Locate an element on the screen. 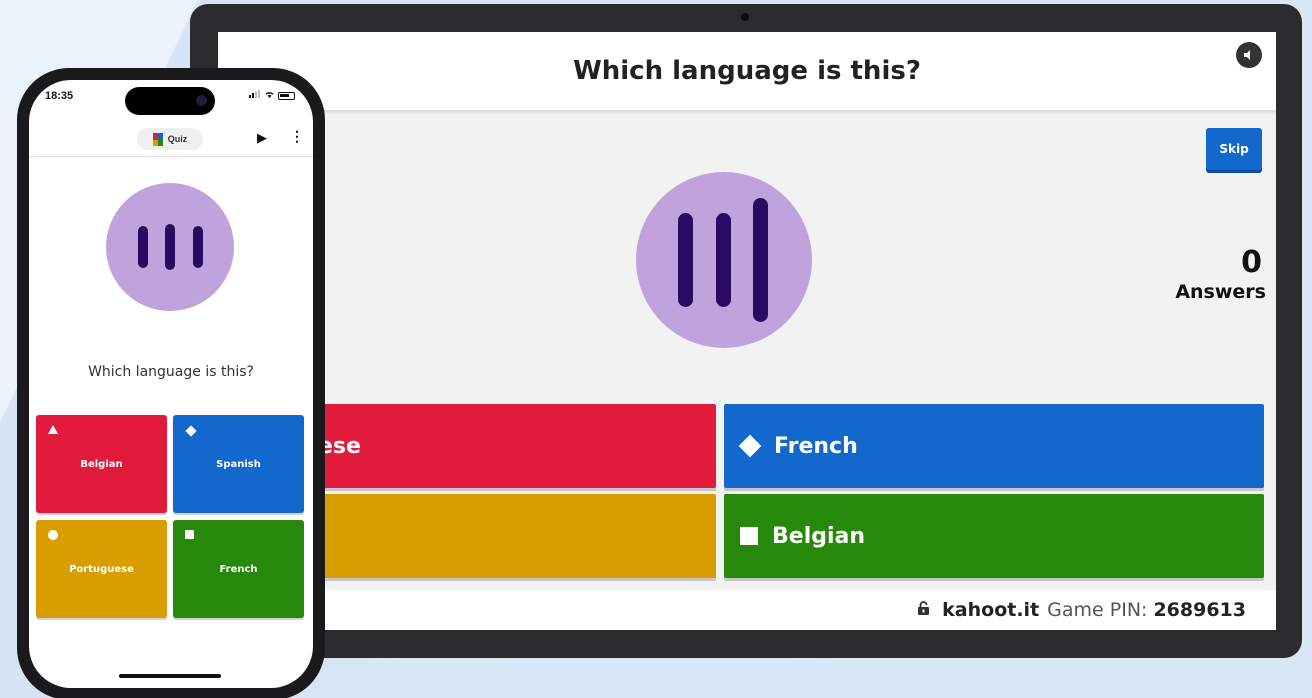  question-header: Which language is this? is located at coordinates (747, 71).